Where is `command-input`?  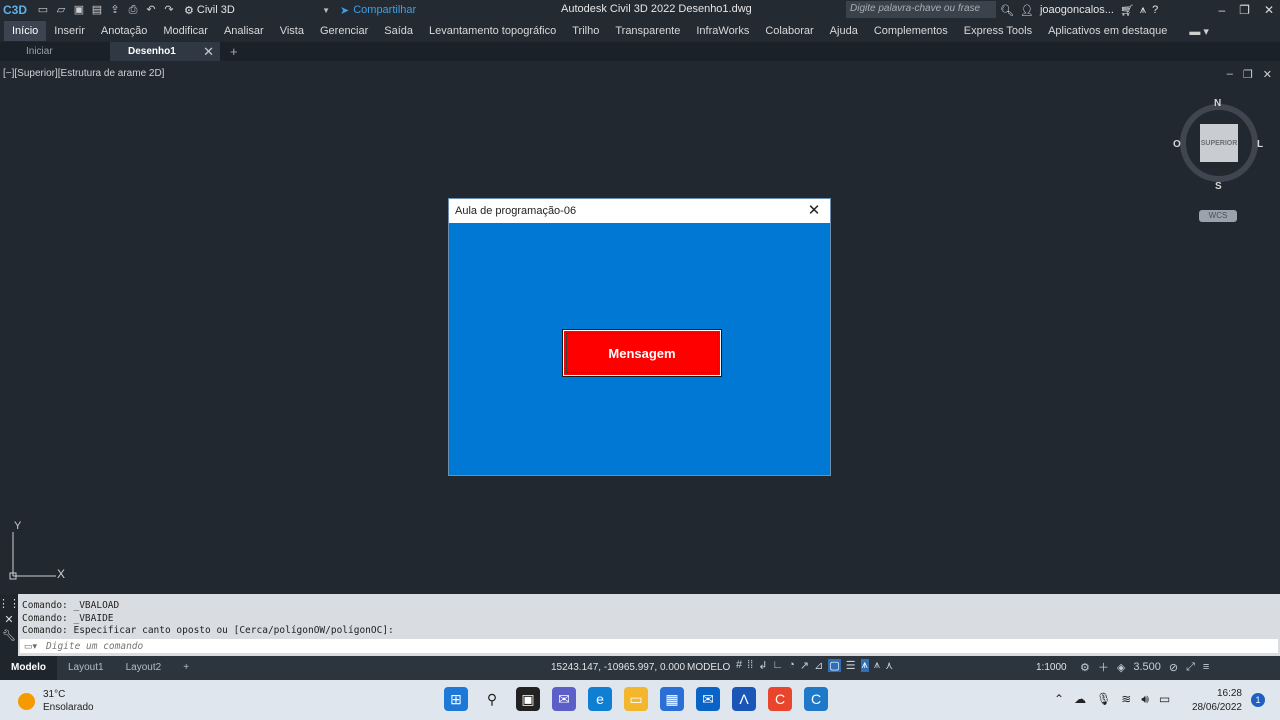 command-input is located at coordinates (246, 646).